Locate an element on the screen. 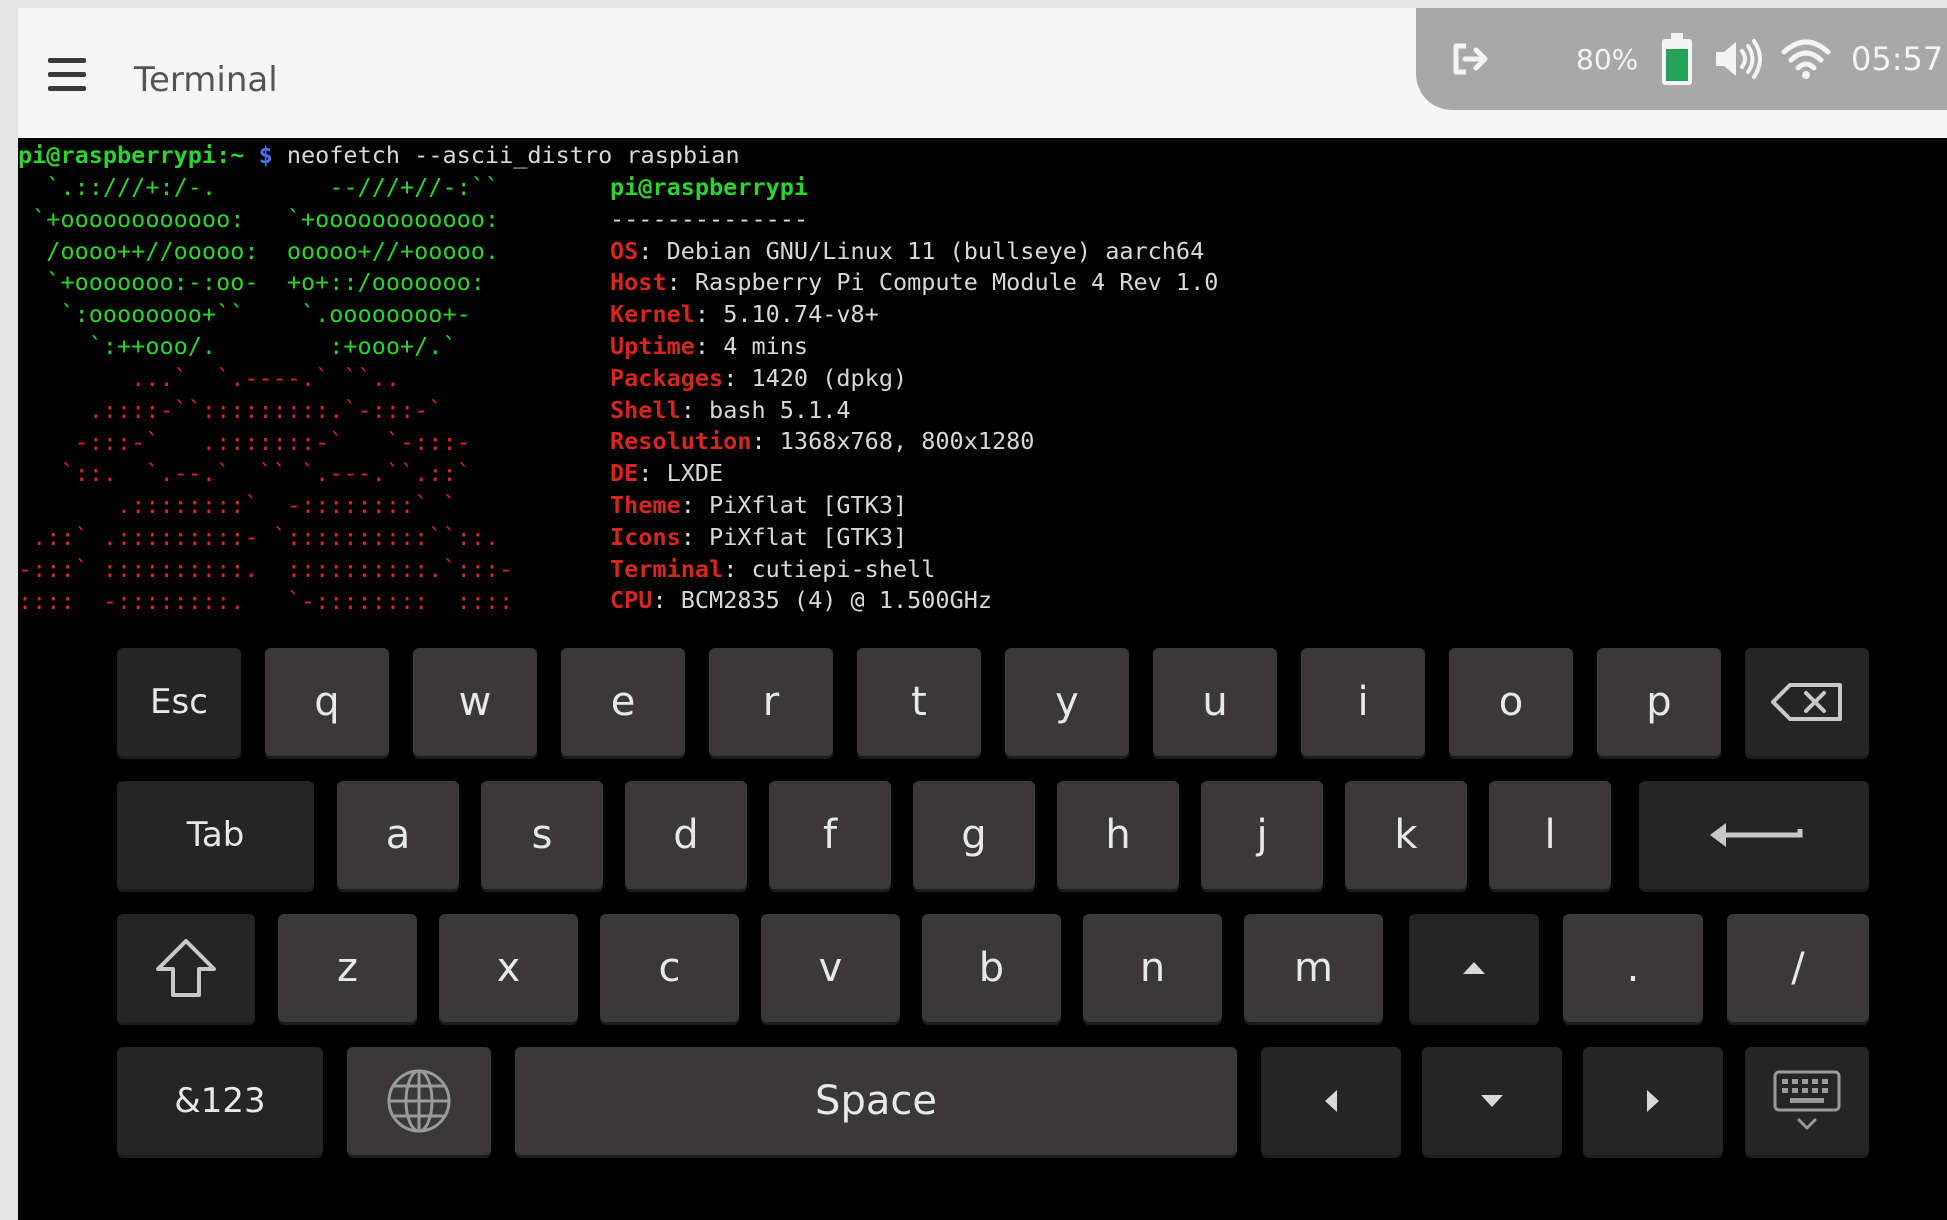 The height and width of the screenshot is (1220, 1947). key-slash: / is located at coordinates (1798, 968).